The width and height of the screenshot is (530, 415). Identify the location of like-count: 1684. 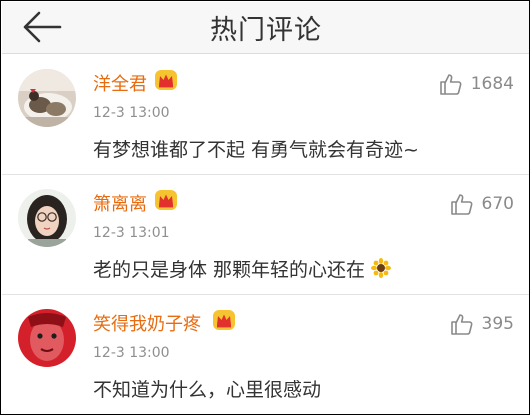
(492, 84).